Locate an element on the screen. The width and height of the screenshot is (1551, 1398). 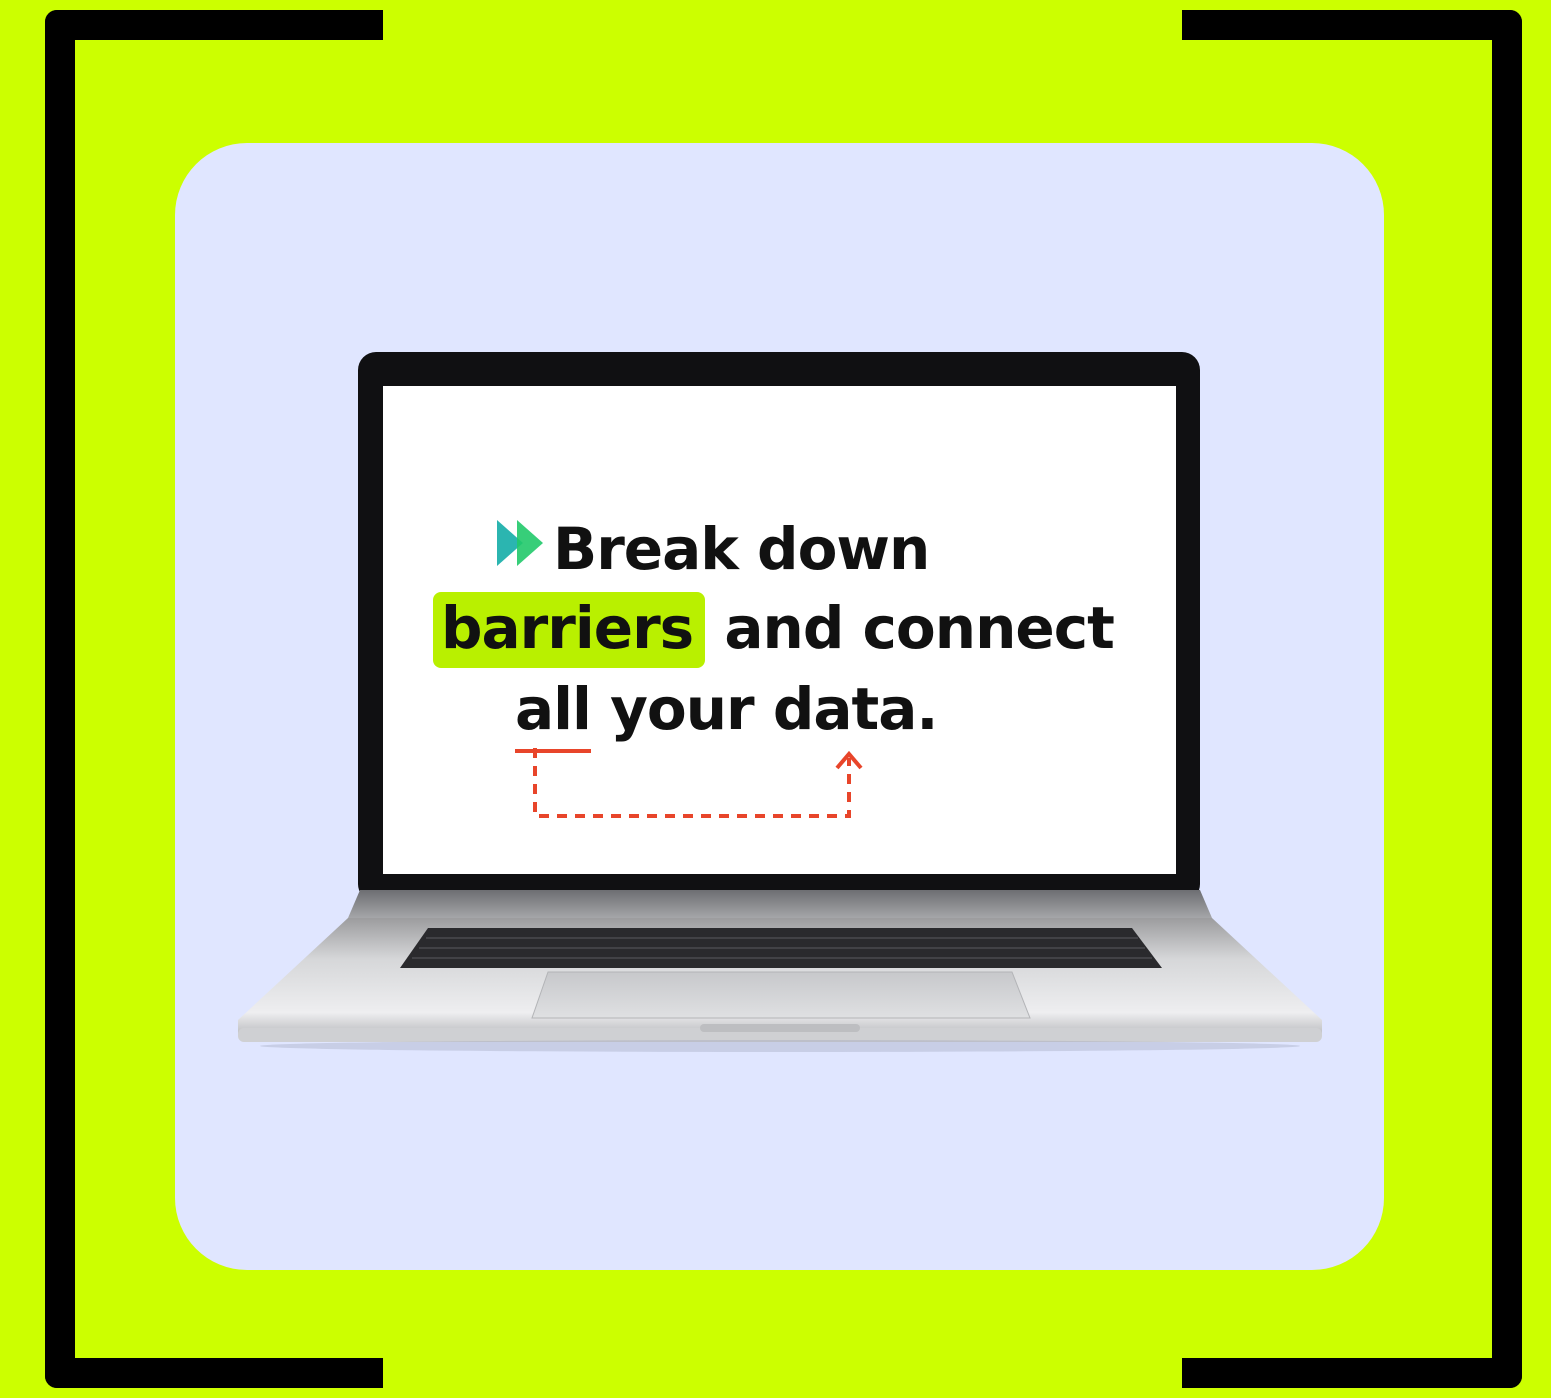
headline-line-3: all your data. is located at coordinates (726, 709).